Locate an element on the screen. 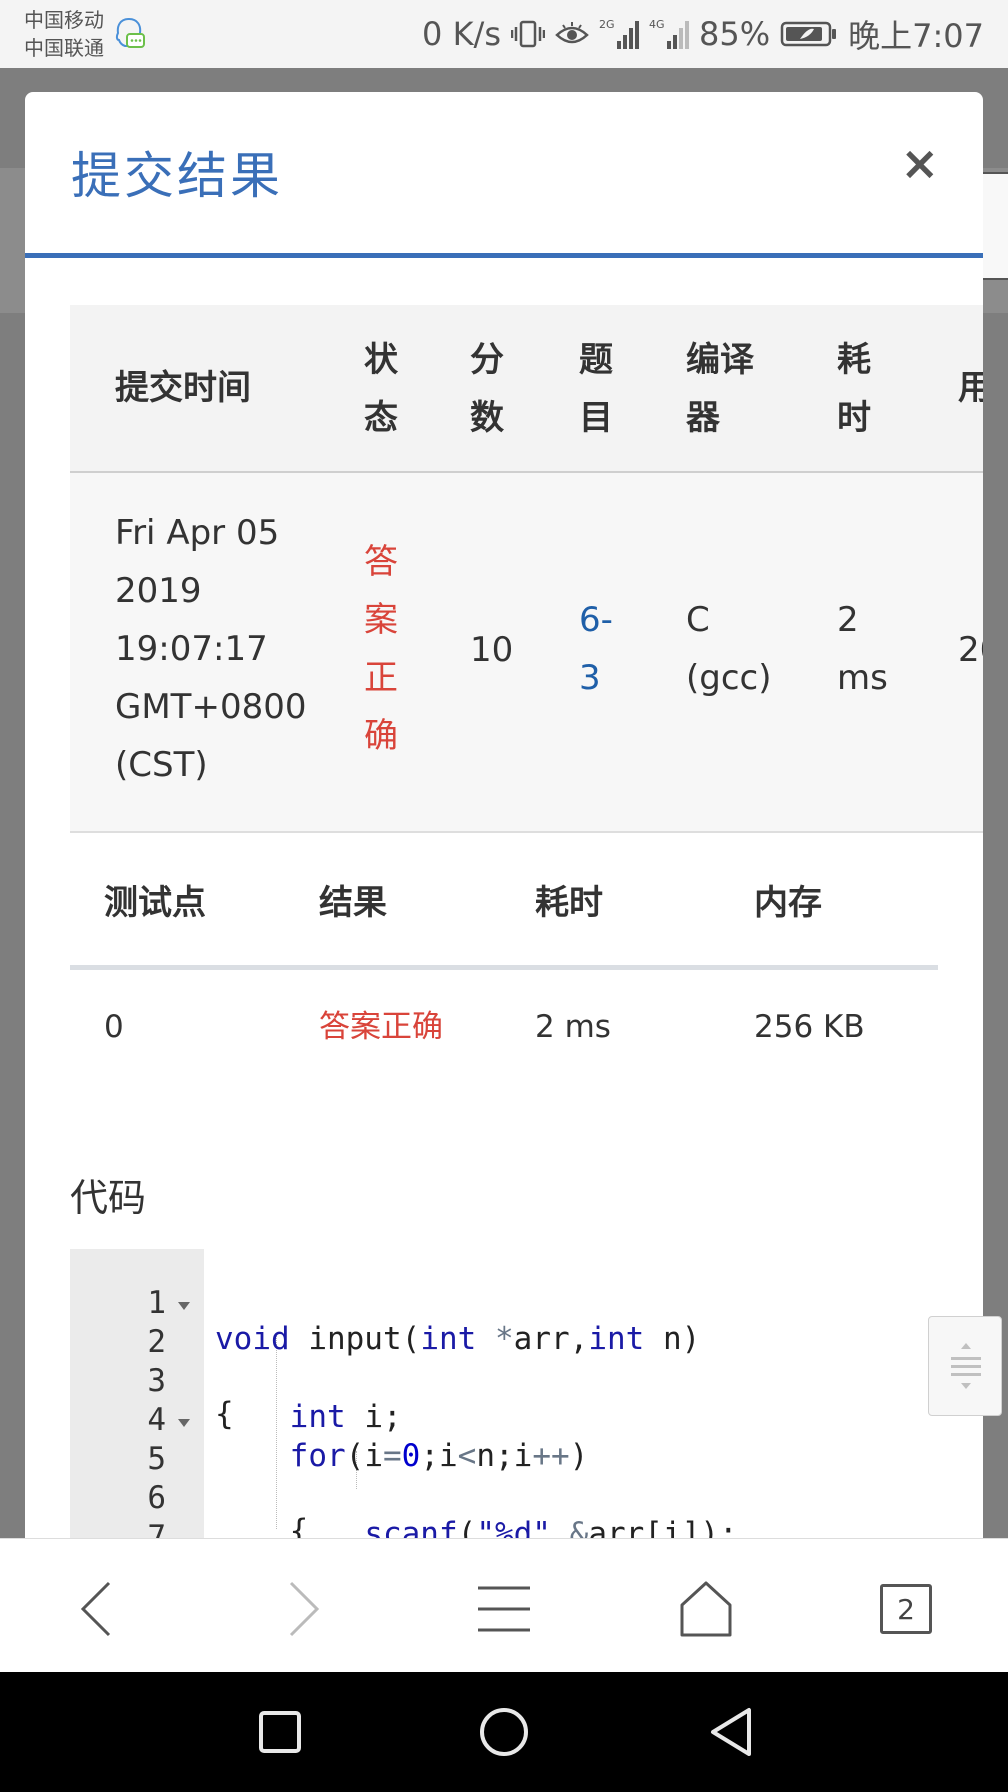 This screenshot has width=1008, height=1792. code-line: 4 for(i=0;i<n;i++) is located at coordinates (368, 1438).